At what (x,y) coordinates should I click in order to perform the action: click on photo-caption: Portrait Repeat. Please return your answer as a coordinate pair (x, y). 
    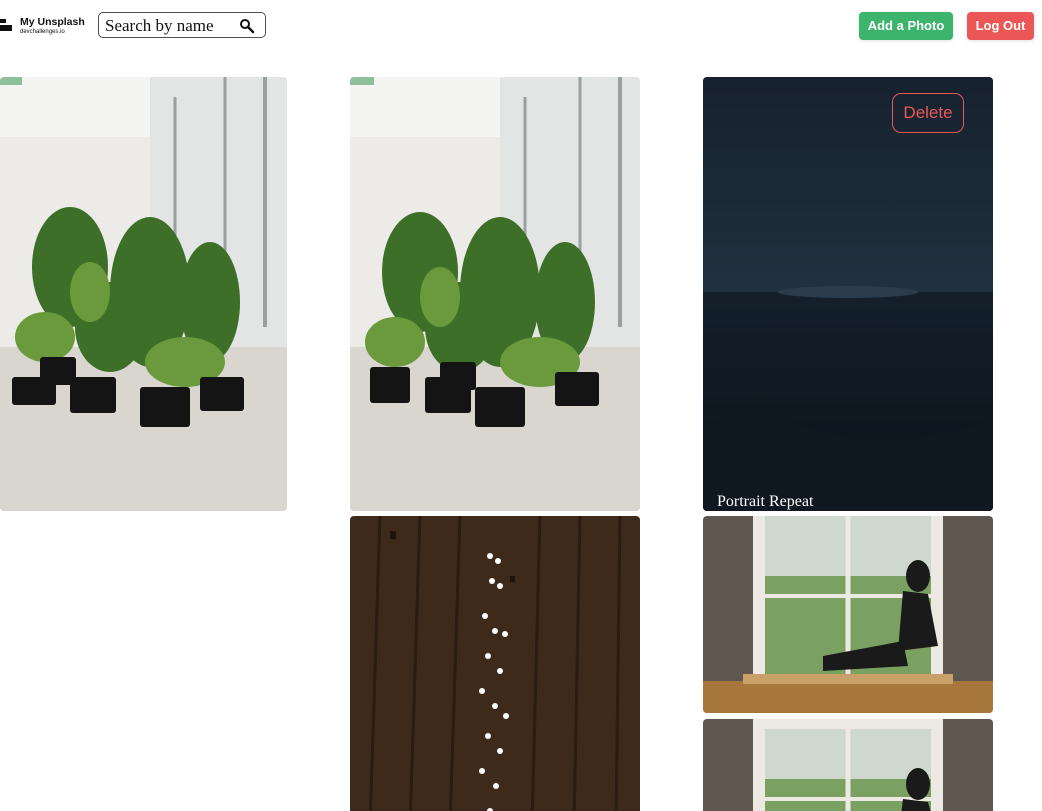
    Looking at the image, I should click on (765, 501).